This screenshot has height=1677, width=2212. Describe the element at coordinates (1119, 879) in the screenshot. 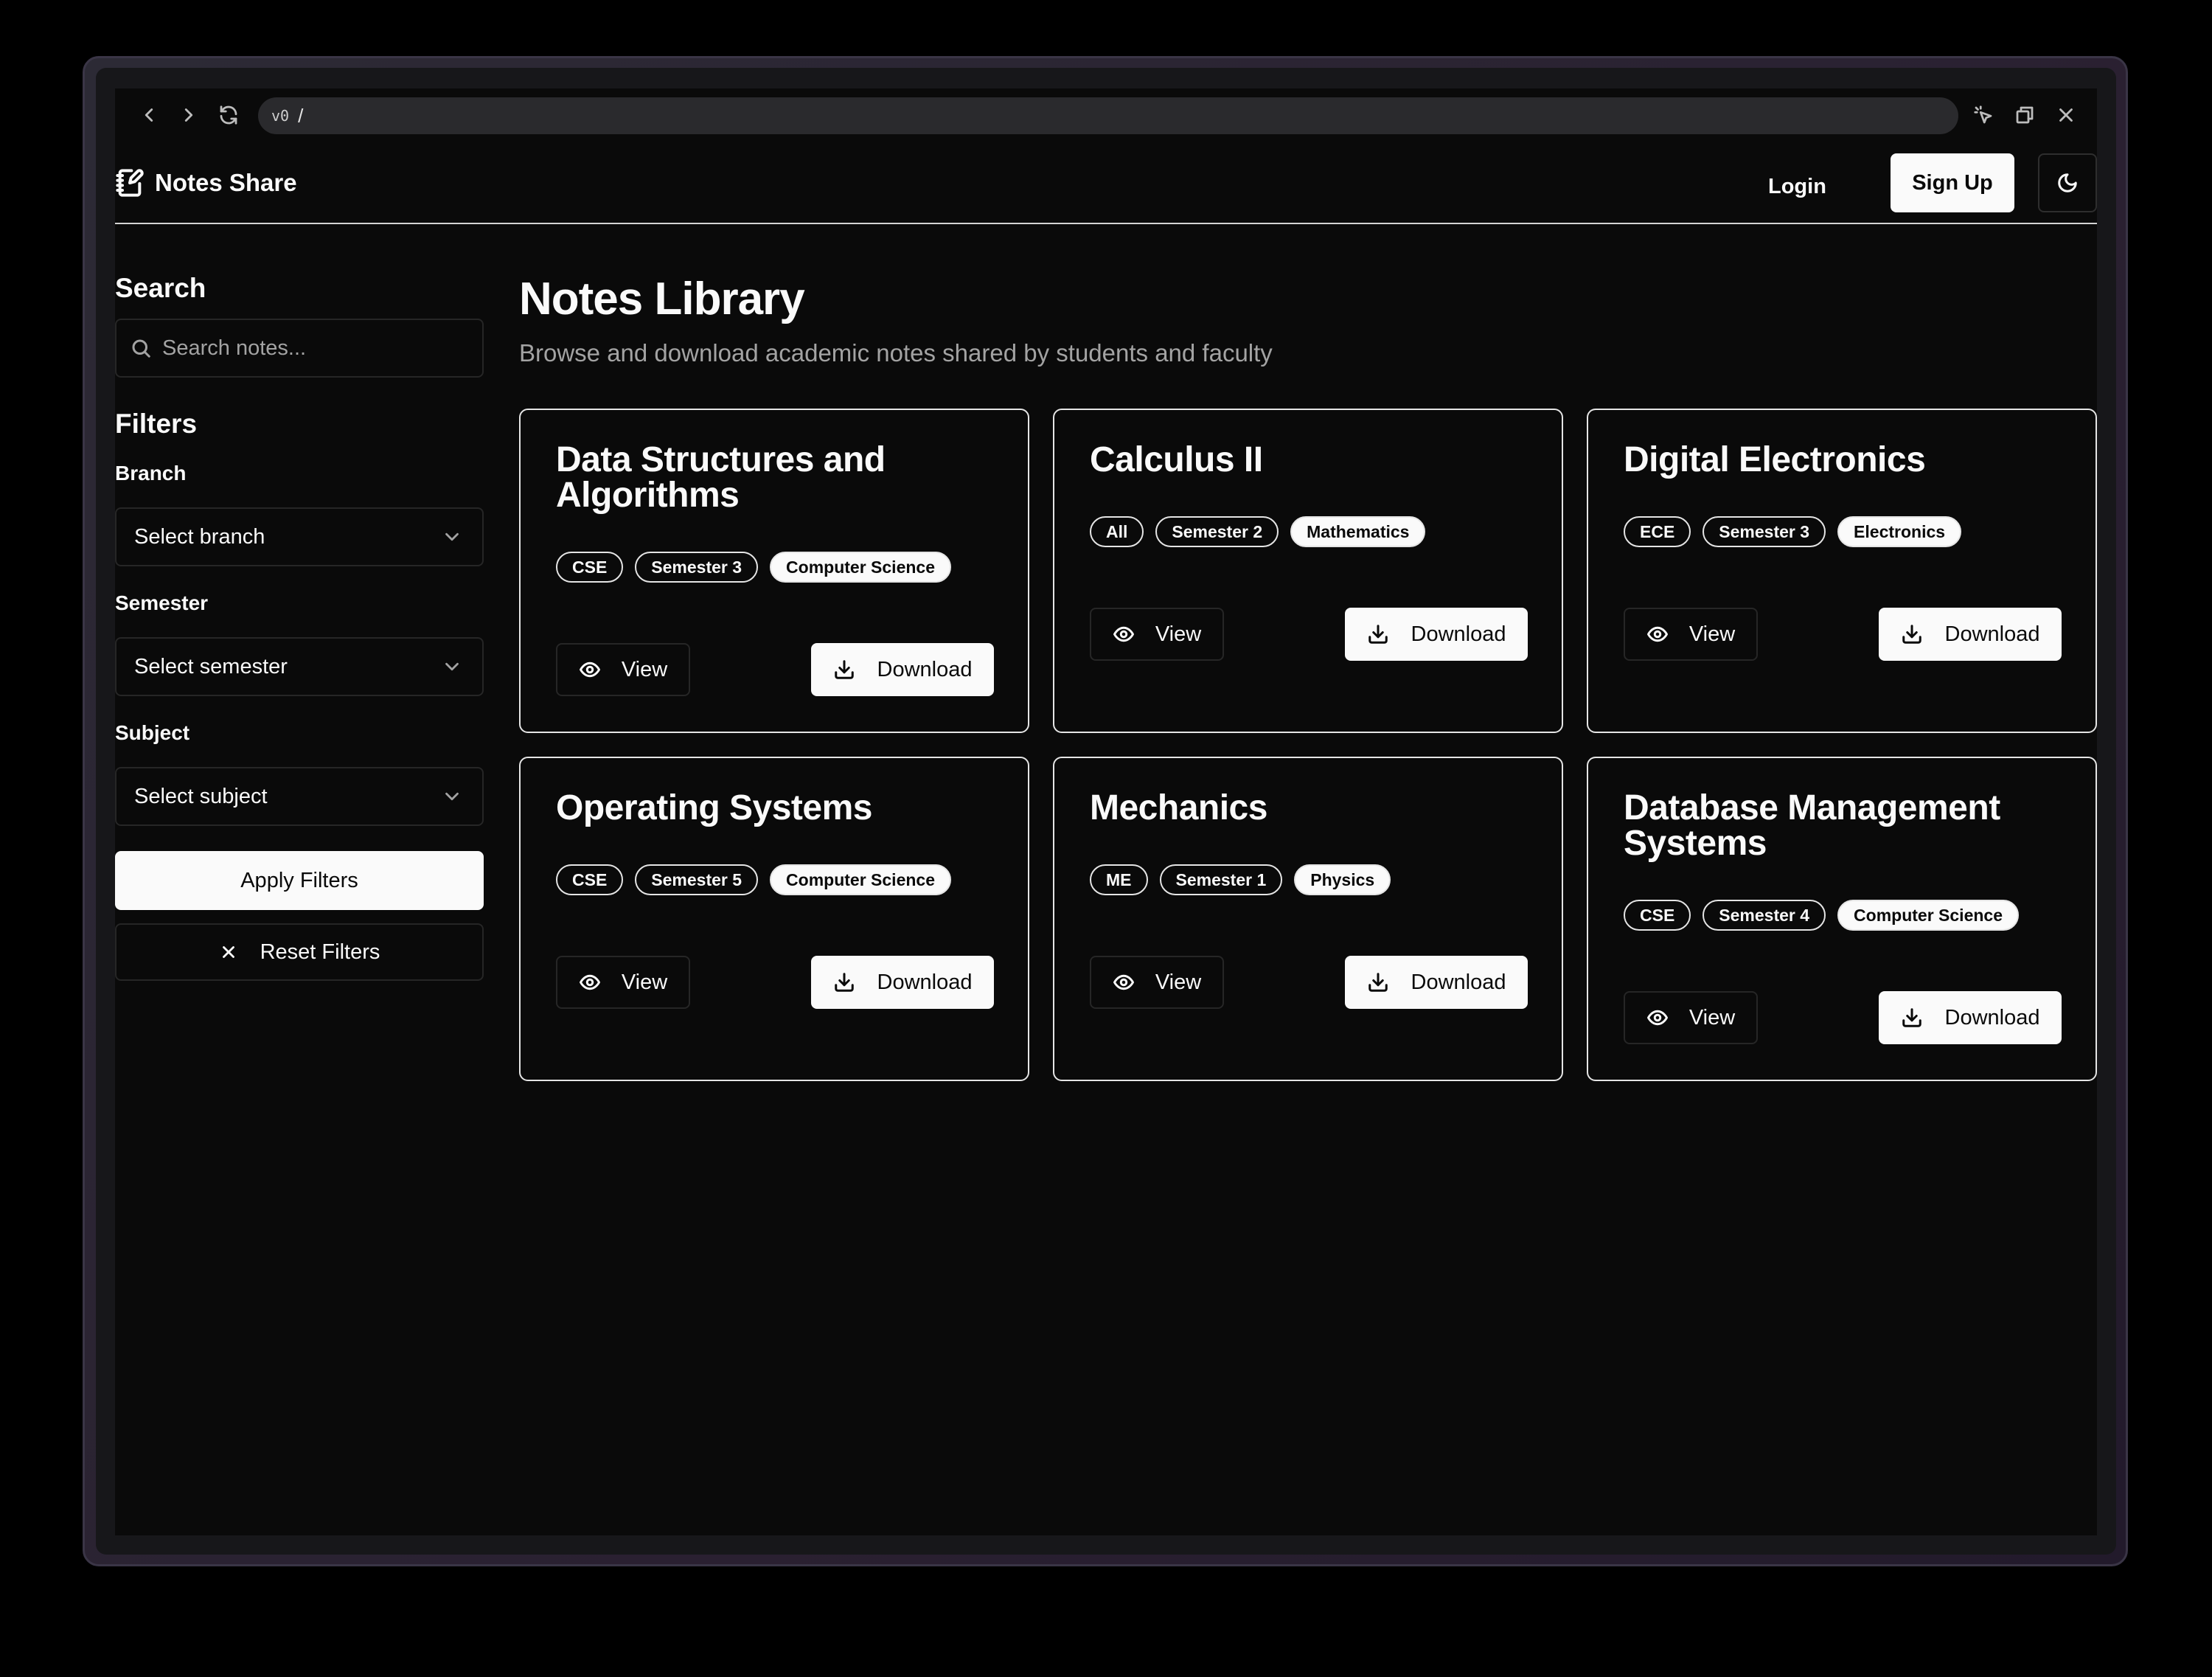

I see `branch-badge: ME` at that location.